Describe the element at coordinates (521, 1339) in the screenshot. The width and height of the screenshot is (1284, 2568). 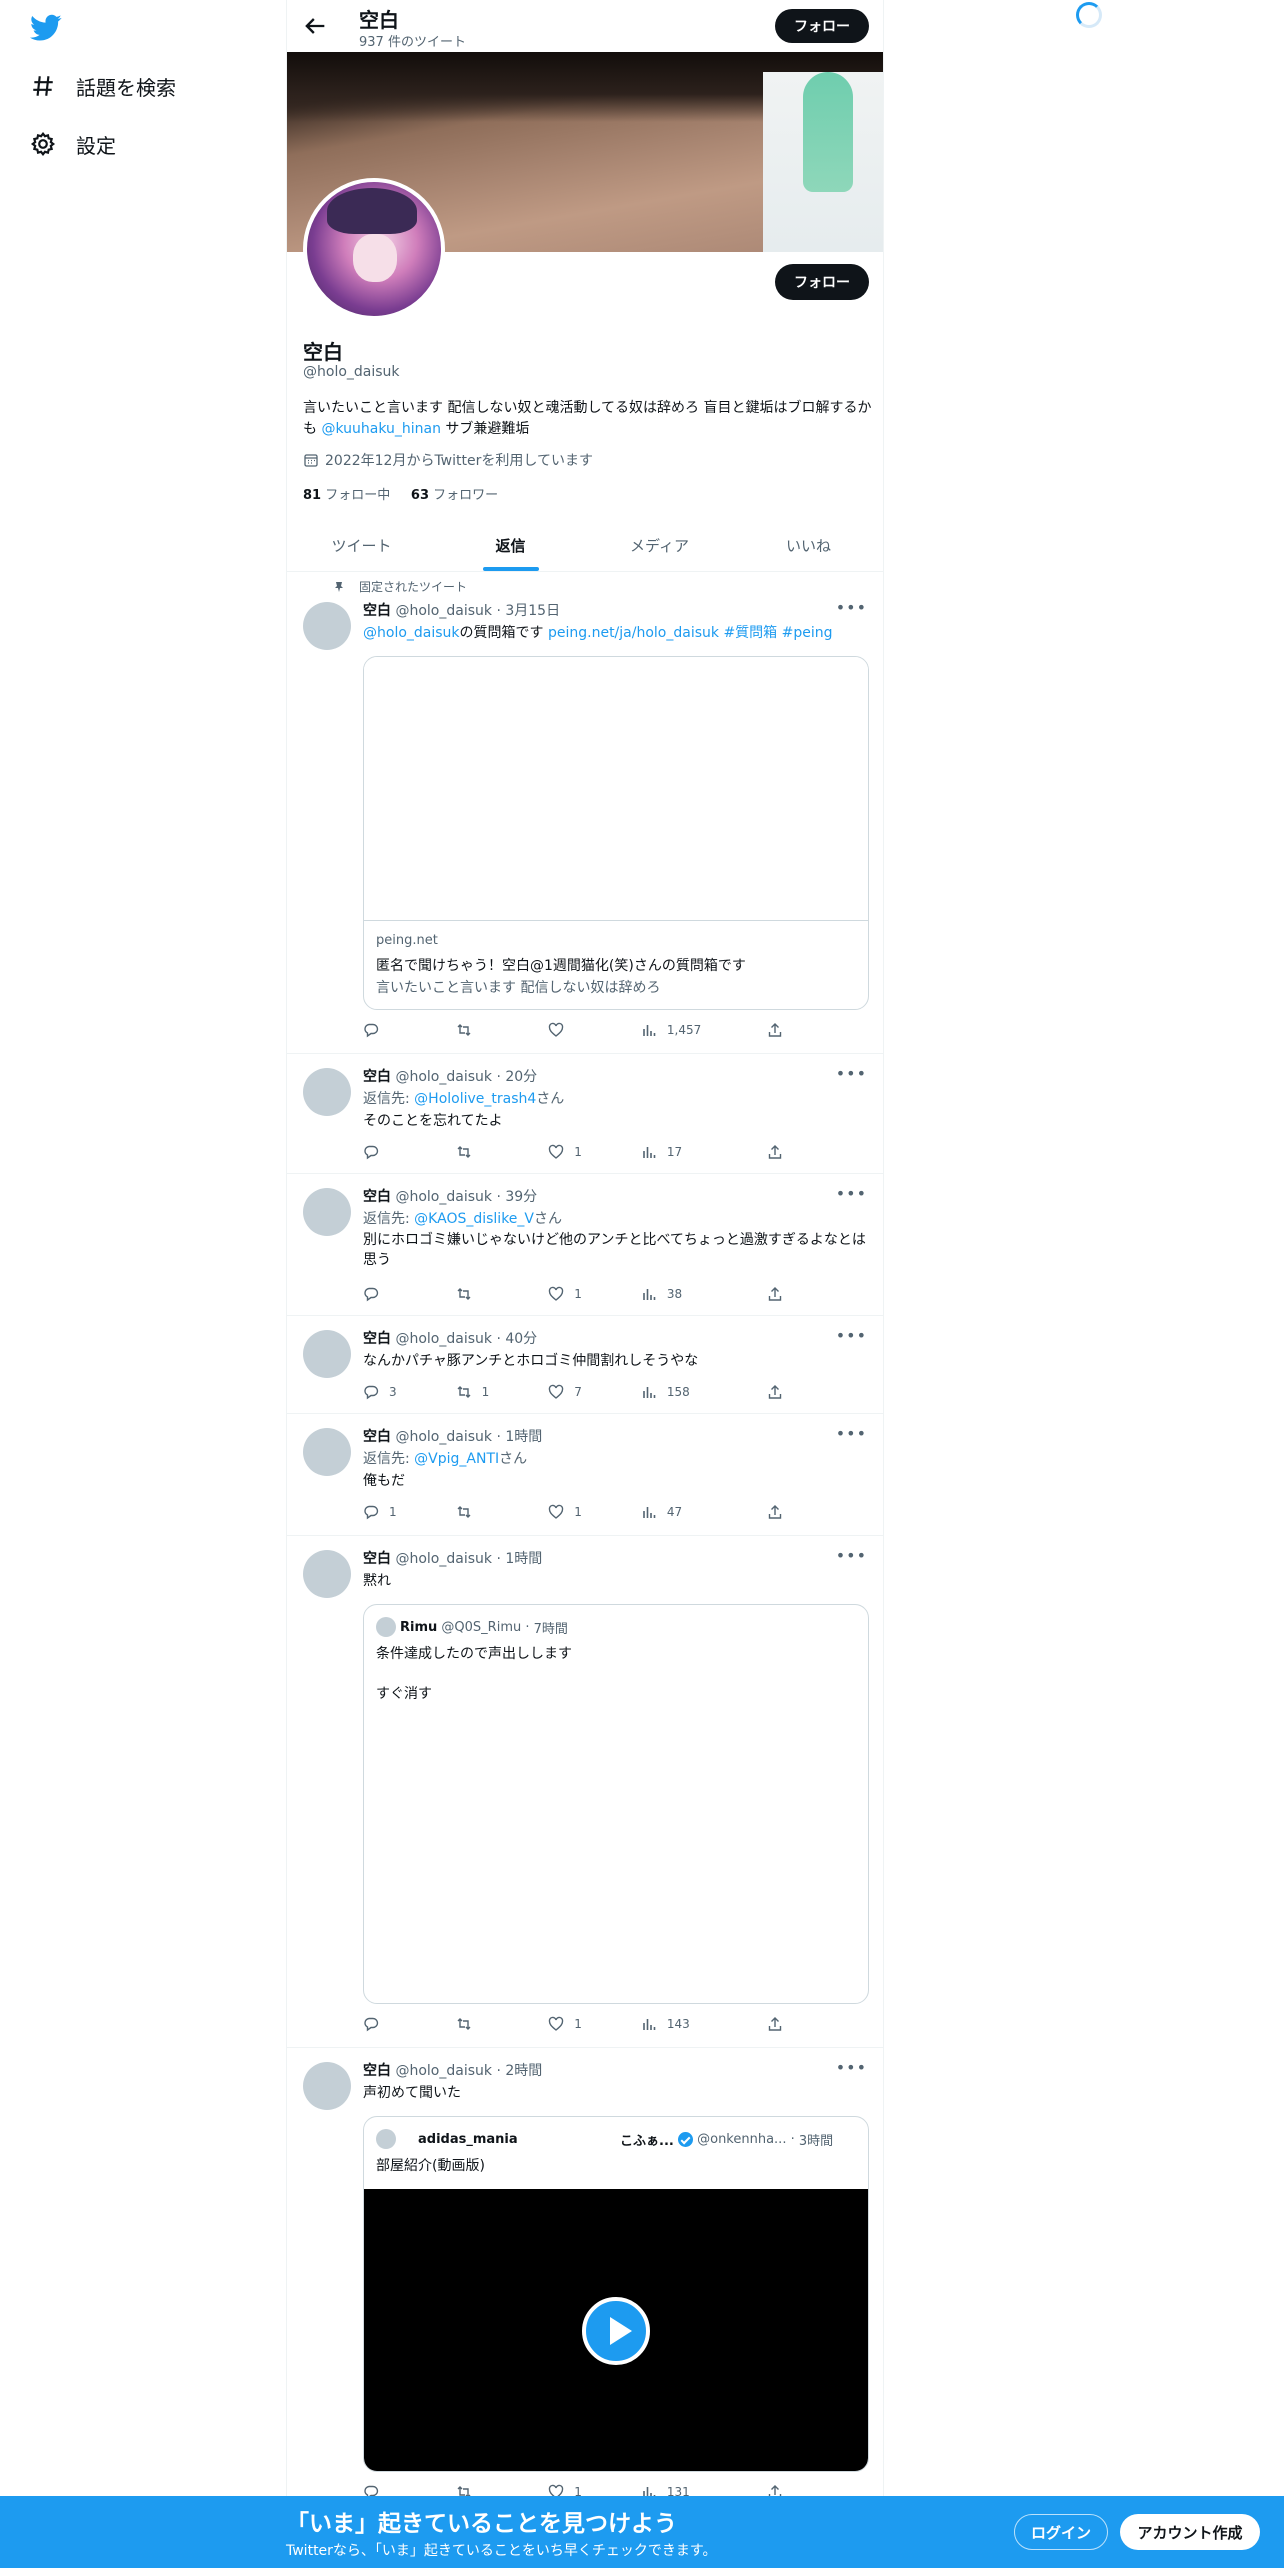
I see `tweet-time: 40分` at that location.